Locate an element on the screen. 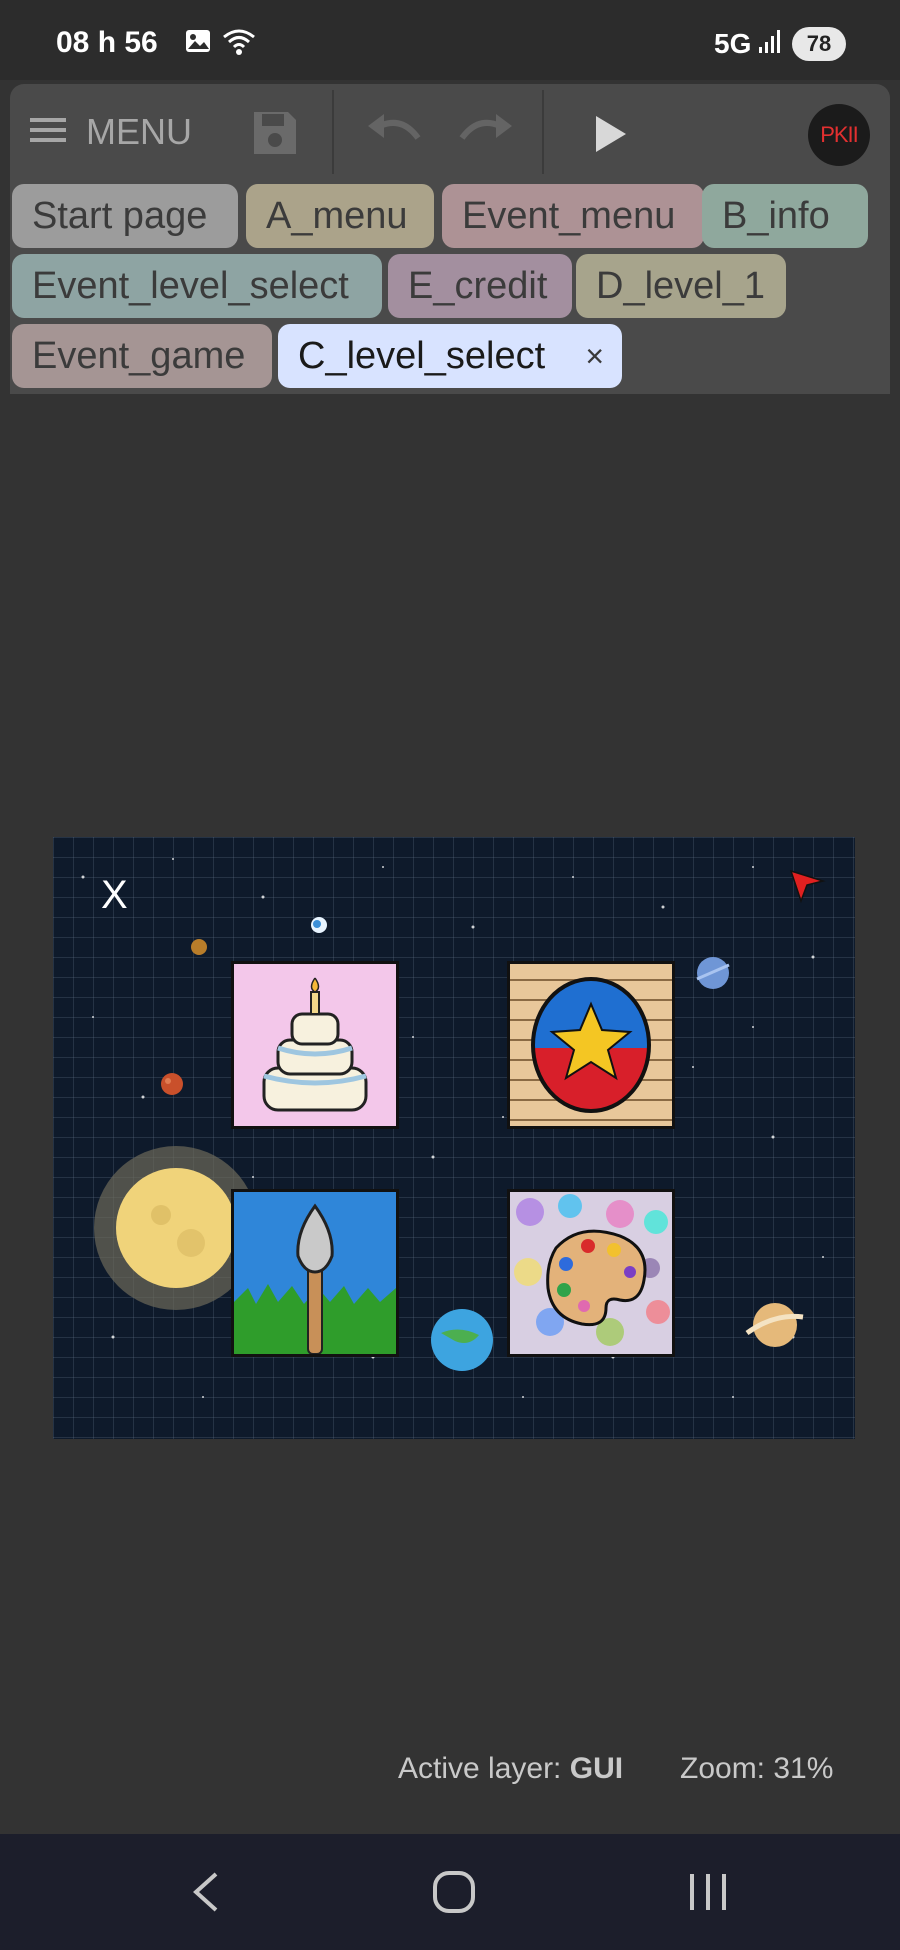 This screenshot has width=900, height=1950. battery-icon: 78 is located at coordinates (819, 44).